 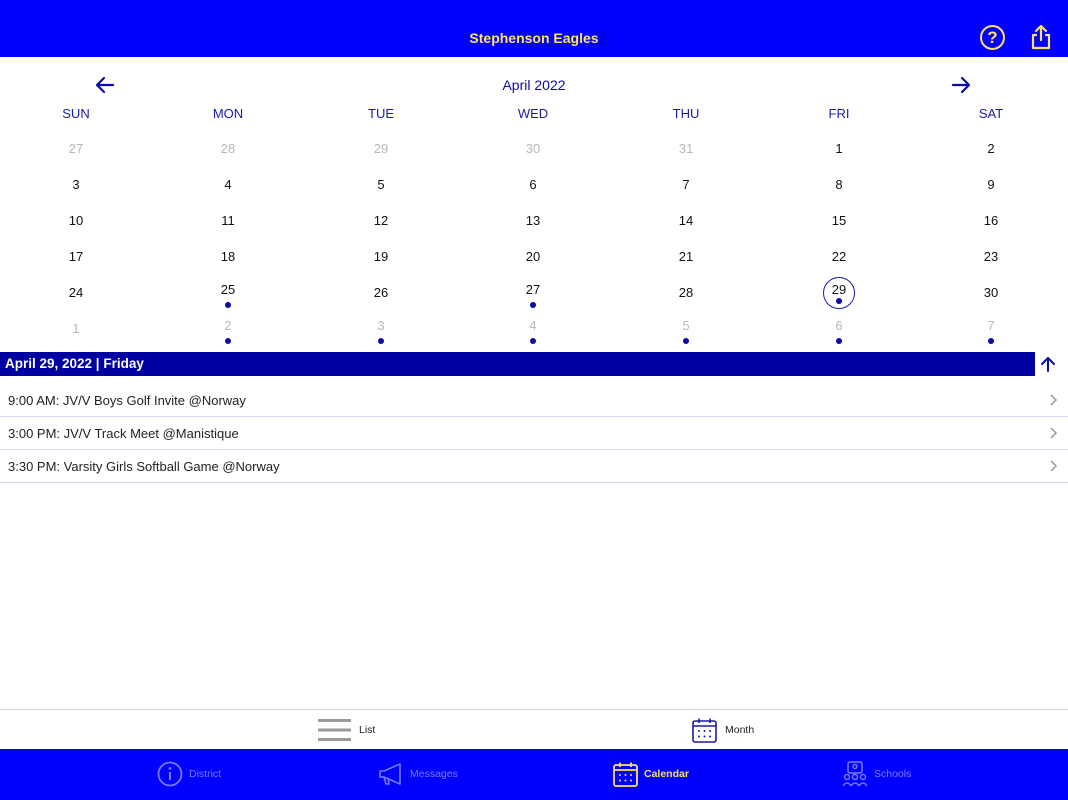 I want to click on tab-schools: Schools, so click(x=876, y=774).